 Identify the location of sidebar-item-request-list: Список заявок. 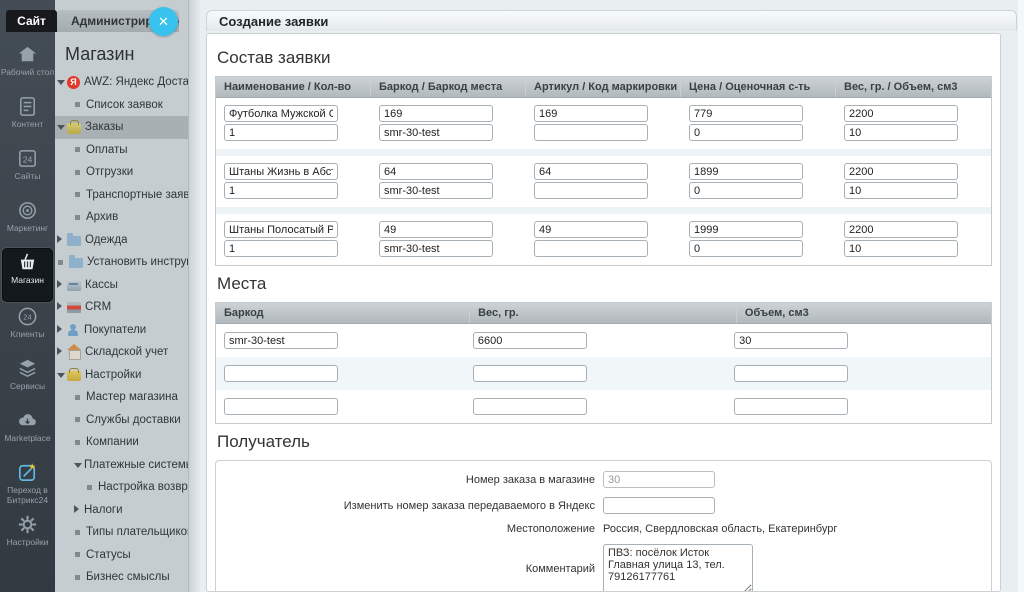
(121, 105).